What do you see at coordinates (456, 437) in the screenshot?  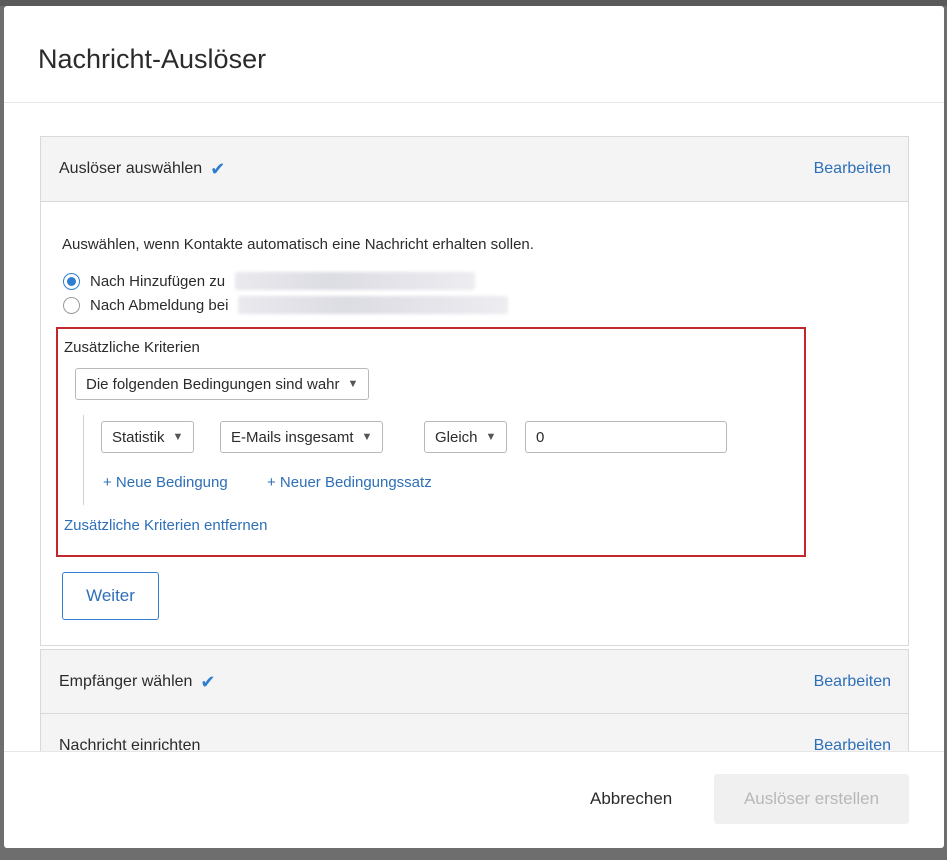 I see `operator-value: Gleich` at bounding box center [456, 437].